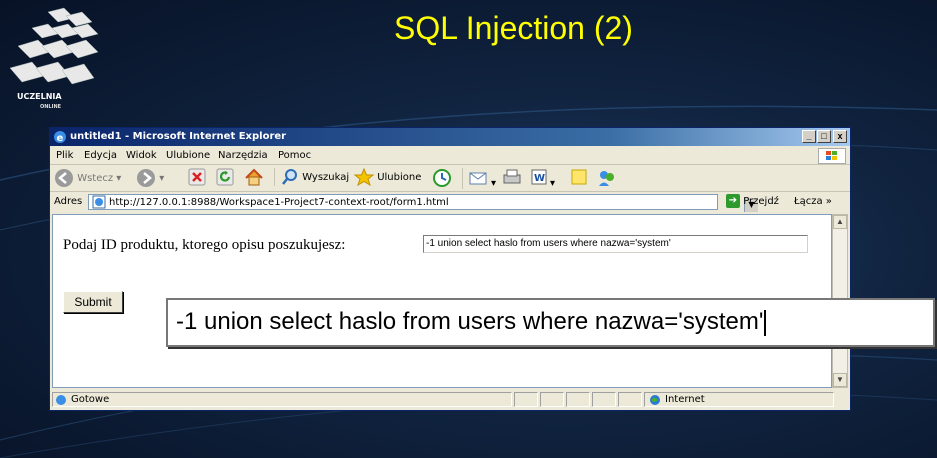  I want to click on forward-button: ▾, so click(150, 178).